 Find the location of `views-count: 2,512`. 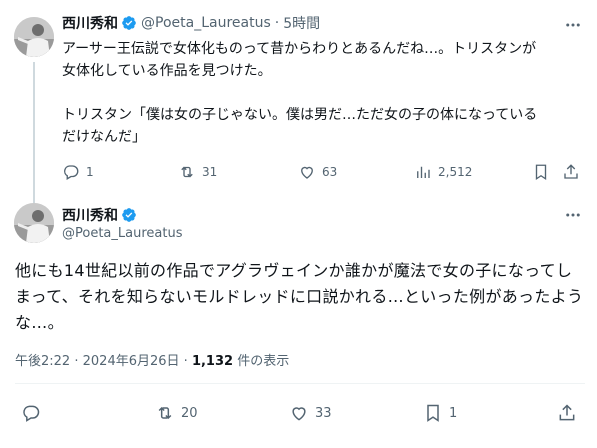

views-count: 2,512 is located at coordinates (455, 172).